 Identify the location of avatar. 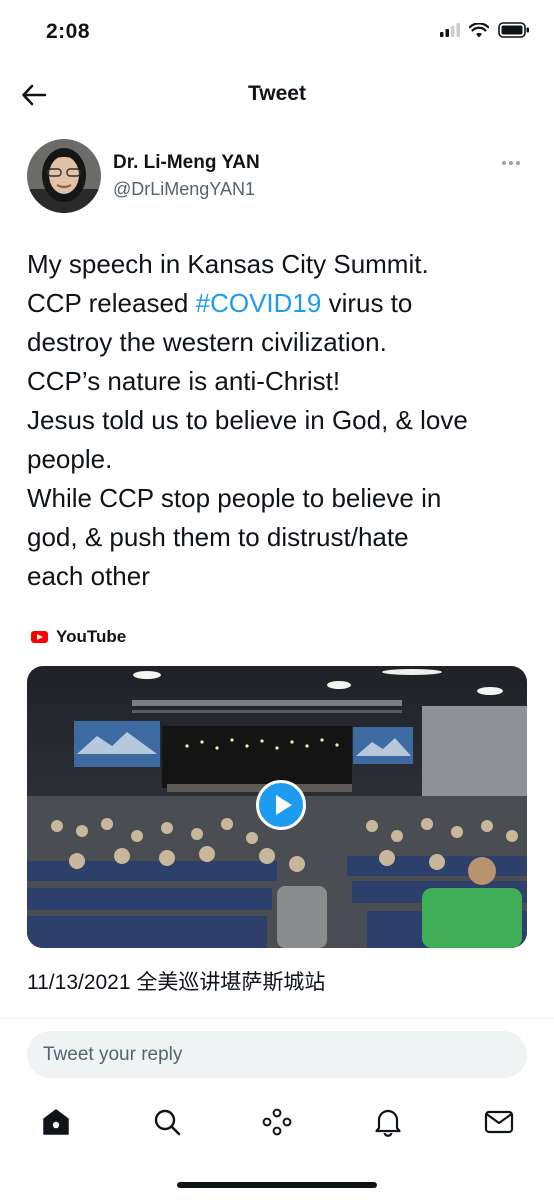
(64, 176).